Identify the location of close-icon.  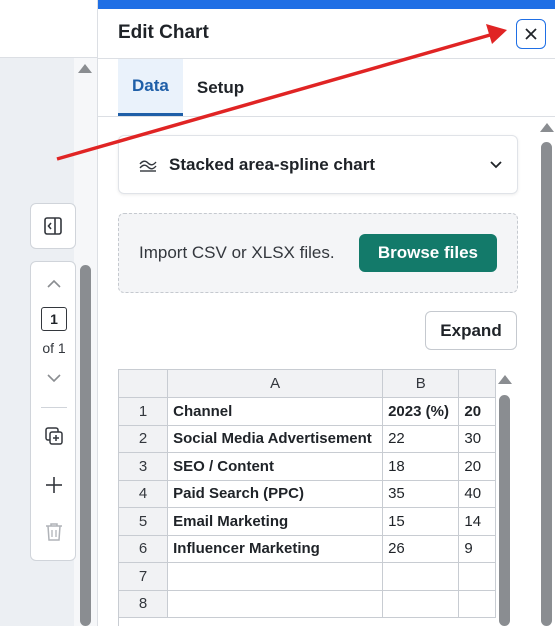
(531, 34).